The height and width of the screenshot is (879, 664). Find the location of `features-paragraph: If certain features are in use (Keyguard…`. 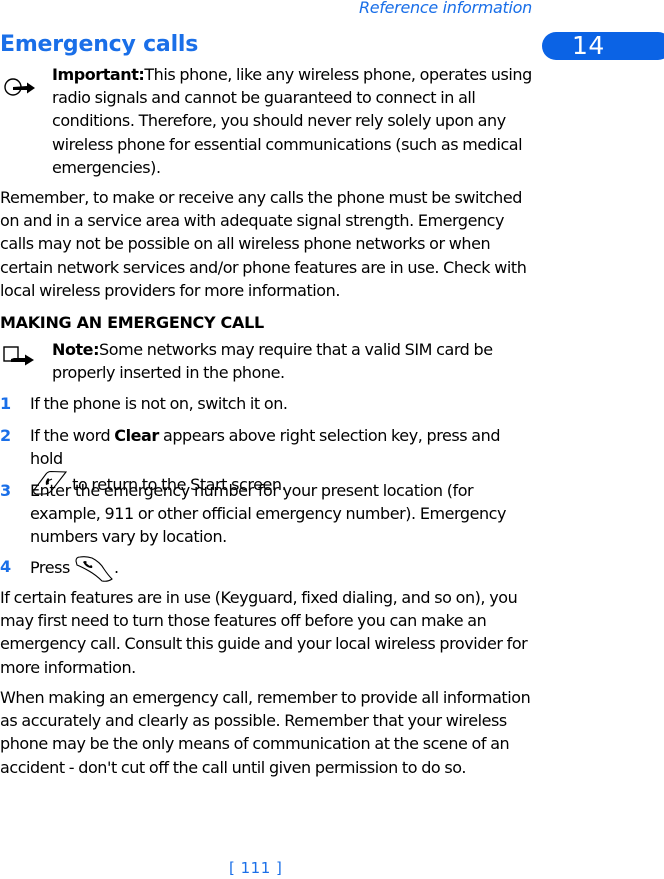

features-paragraph: If certain features are in use (Keyguard… is located at coordinates (264, 632).